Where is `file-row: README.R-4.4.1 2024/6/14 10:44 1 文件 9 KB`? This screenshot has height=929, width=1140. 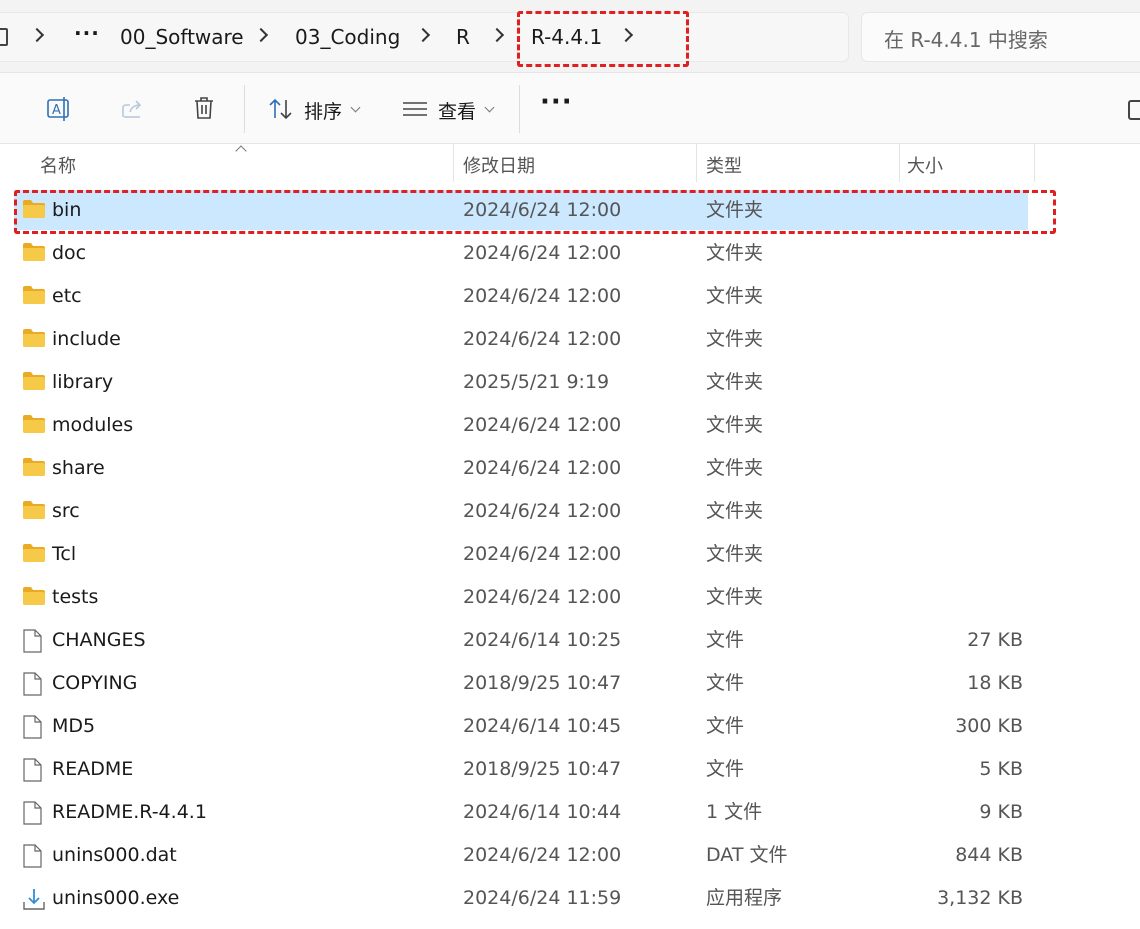
file-row: README.R-4.4.1 2024/6/14 10:44 1 文件 9 KB is located at coordinates (570, 812).